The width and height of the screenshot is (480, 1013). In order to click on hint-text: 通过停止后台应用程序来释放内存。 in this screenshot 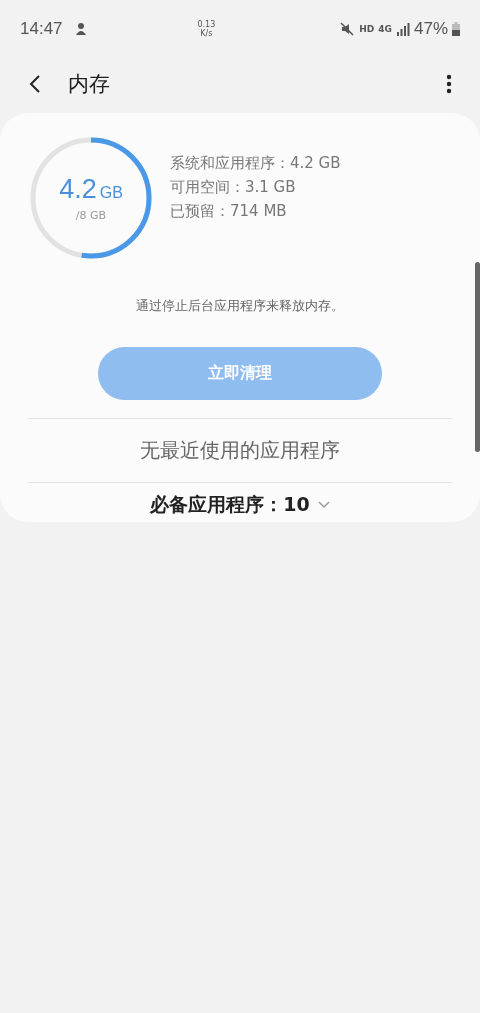, I will do `click(240, 306)`.